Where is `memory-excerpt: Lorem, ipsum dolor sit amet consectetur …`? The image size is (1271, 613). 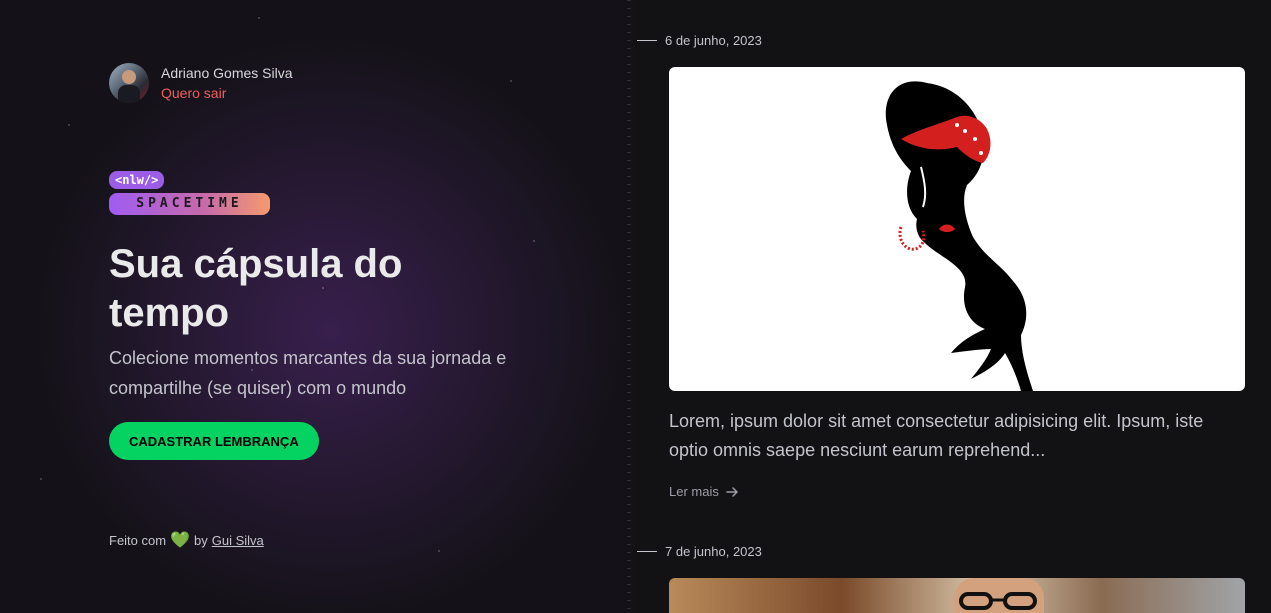
memory-excerpt: Lorem, ipsum dolor sit amet consectetur … is located at coordinates (936, 435).